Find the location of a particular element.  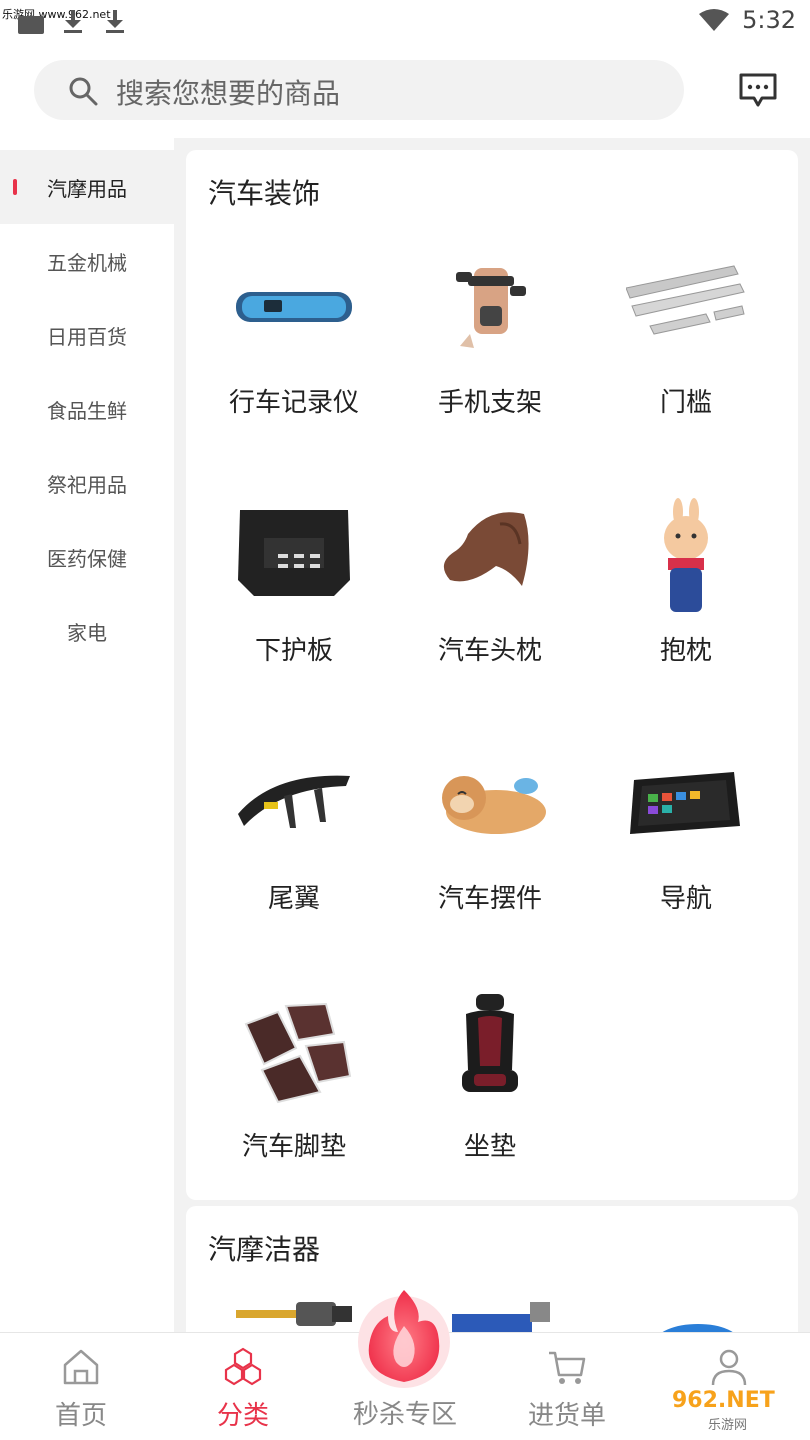

sidebar-item-auto-moto: 汽摩用品 is located at coordinates (87, 187).